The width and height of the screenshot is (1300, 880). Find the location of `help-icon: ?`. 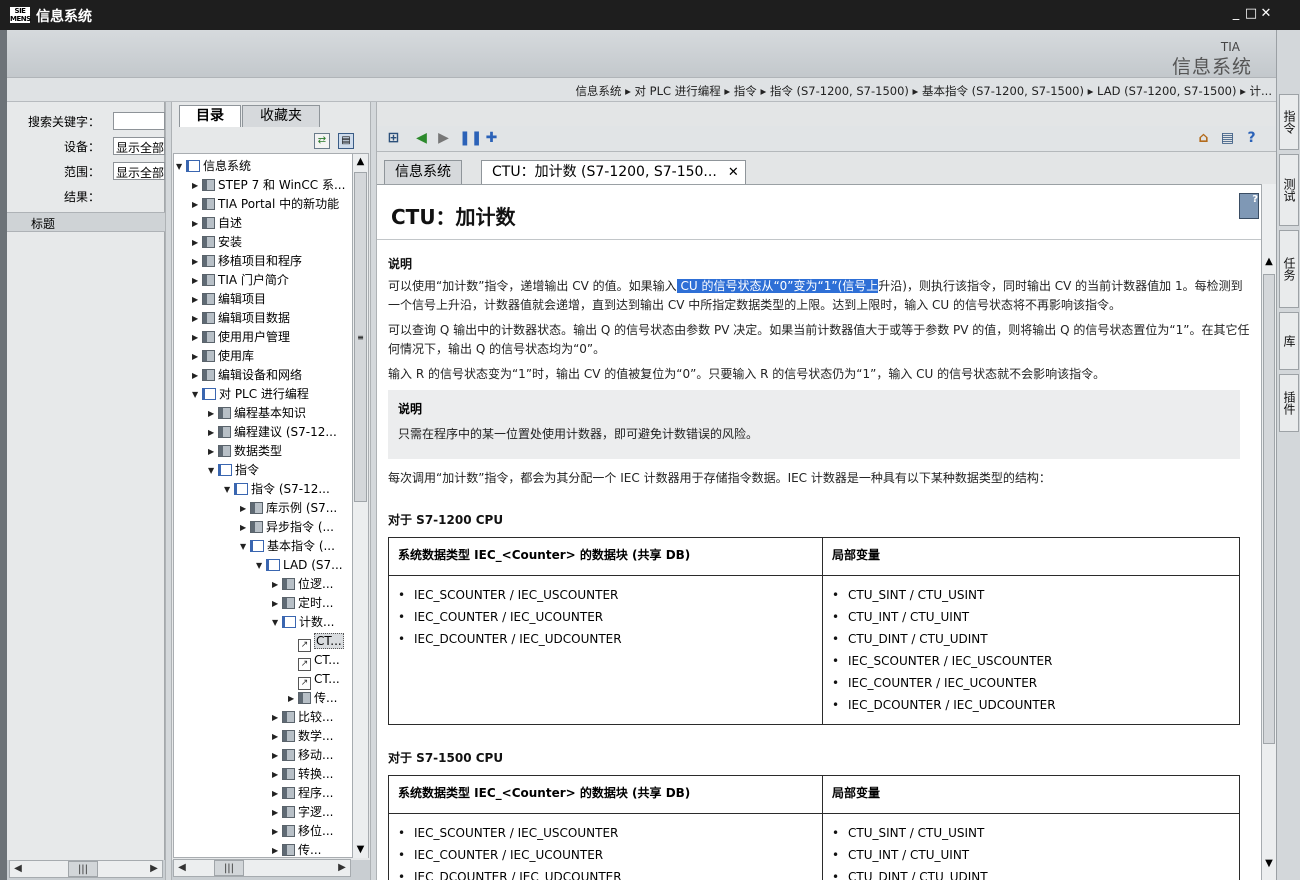

help-icon: ? is located at coordinates (1251, 138).